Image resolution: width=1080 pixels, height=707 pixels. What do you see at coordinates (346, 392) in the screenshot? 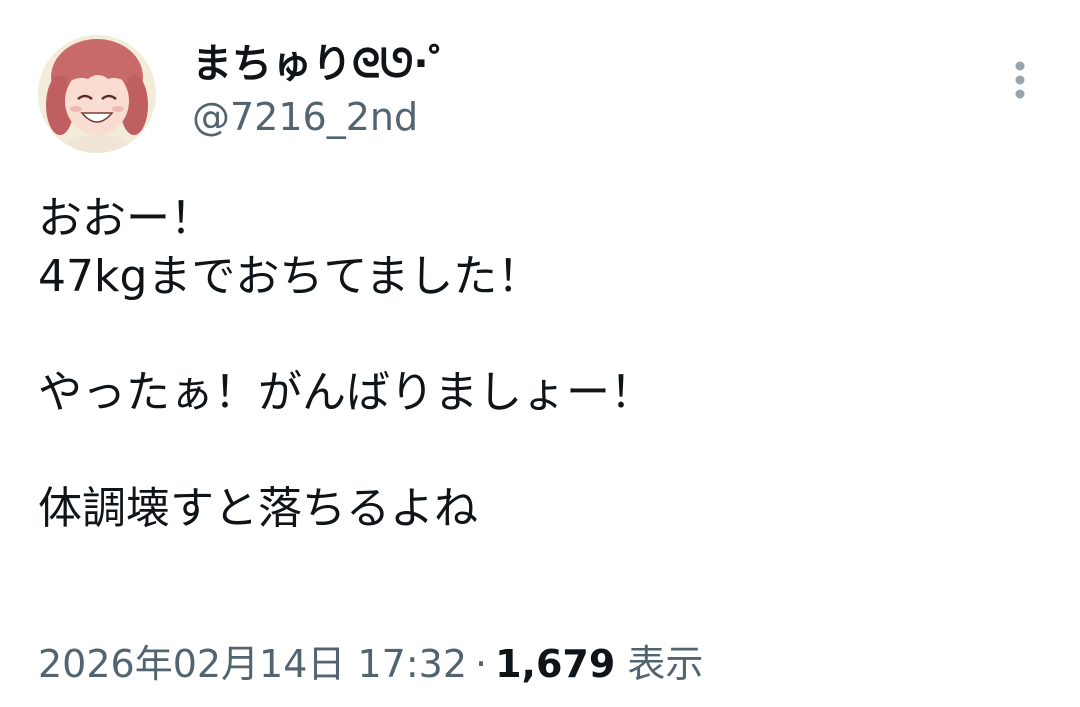
I see `tweet-text-line: やったぁ！がんばりましょー！` at bounding box center [346, 392].